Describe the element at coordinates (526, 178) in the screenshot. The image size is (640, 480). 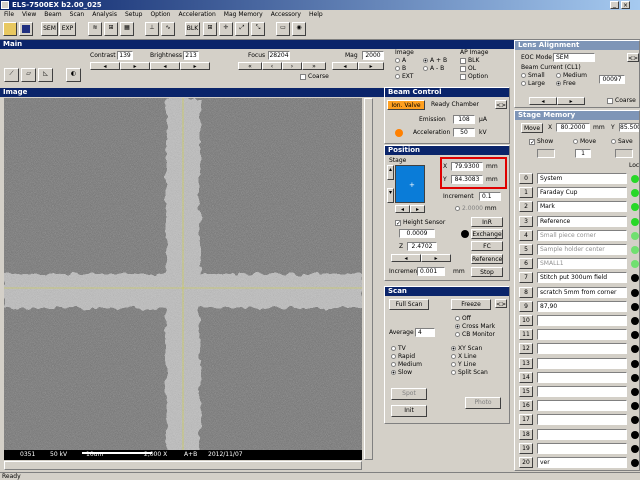
I see `memory-slot-button: 0` at that location.